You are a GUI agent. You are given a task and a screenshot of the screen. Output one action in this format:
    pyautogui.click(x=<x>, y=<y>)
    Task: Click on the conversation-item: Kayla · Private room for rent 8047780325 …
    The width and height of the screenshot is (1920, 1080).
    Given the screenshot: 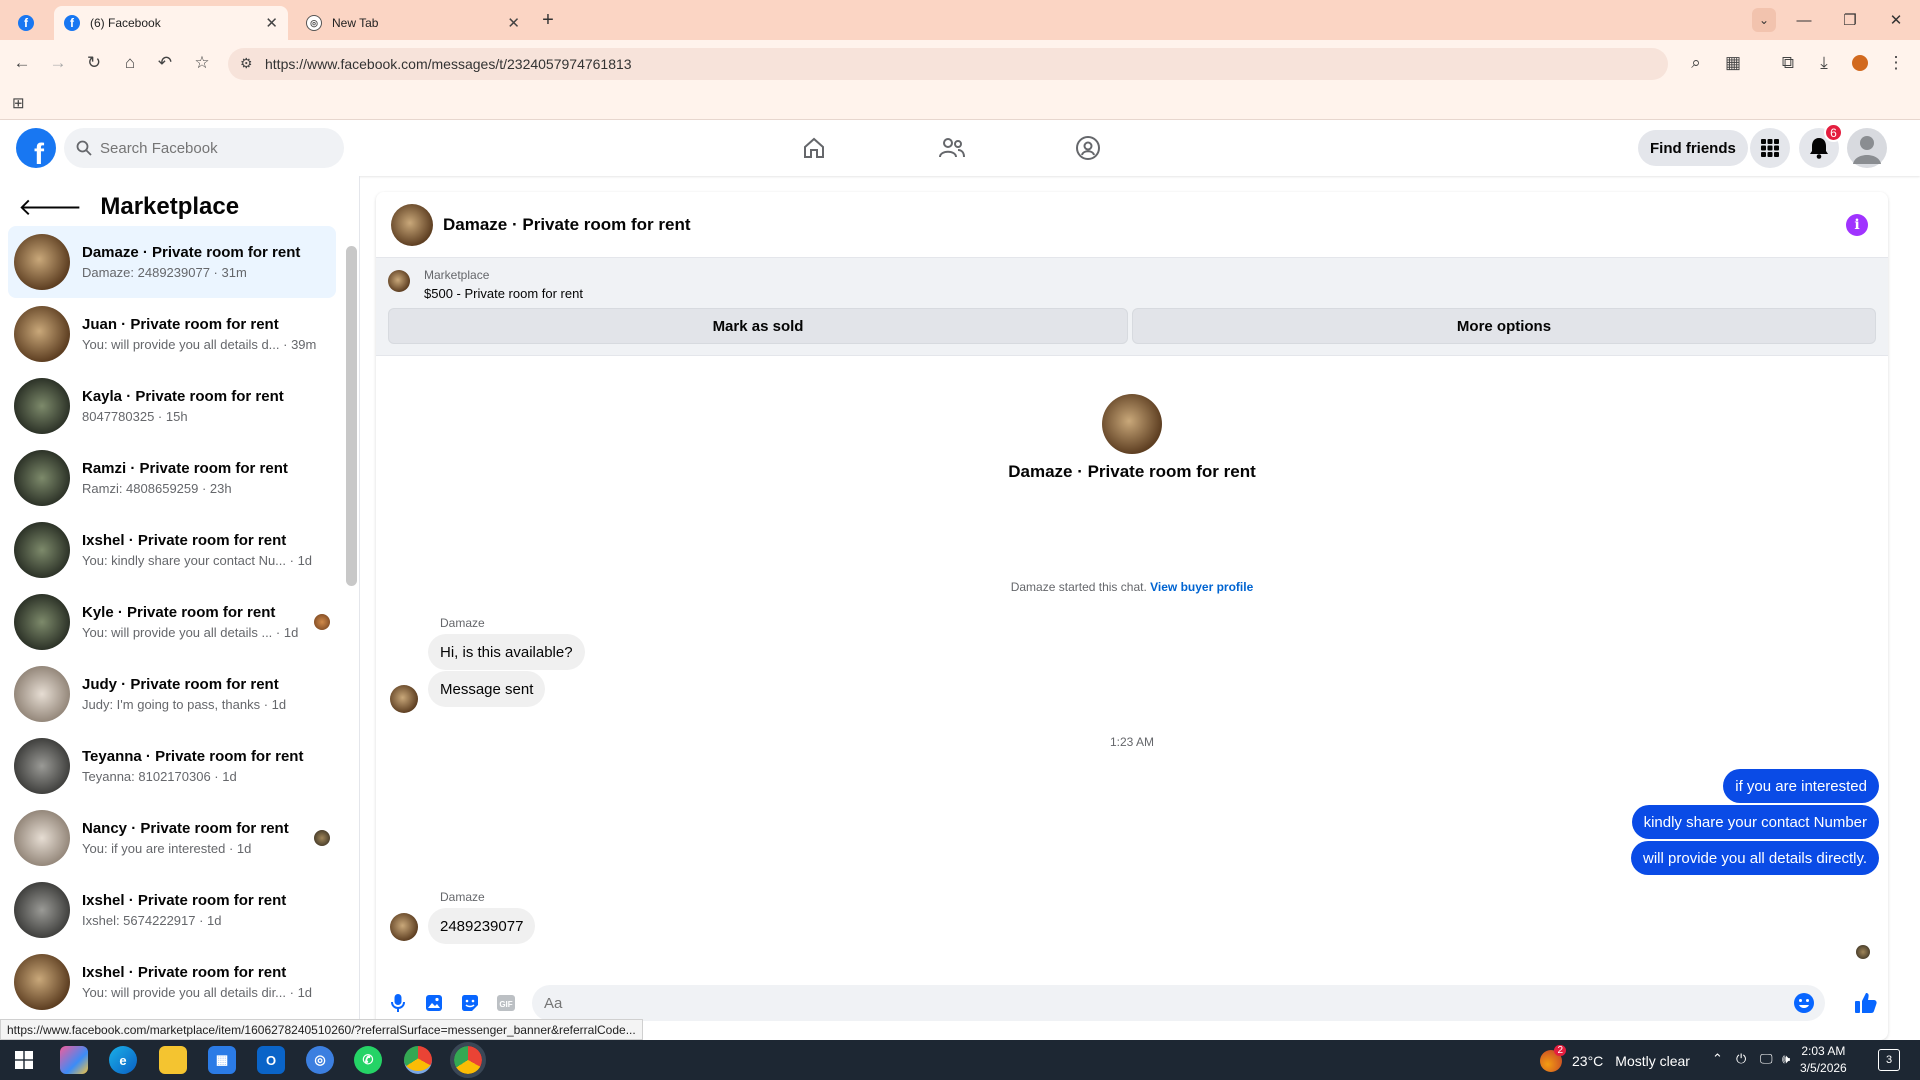 What is the action you would take?
    pyautogui.click(x=172, y=406)
    